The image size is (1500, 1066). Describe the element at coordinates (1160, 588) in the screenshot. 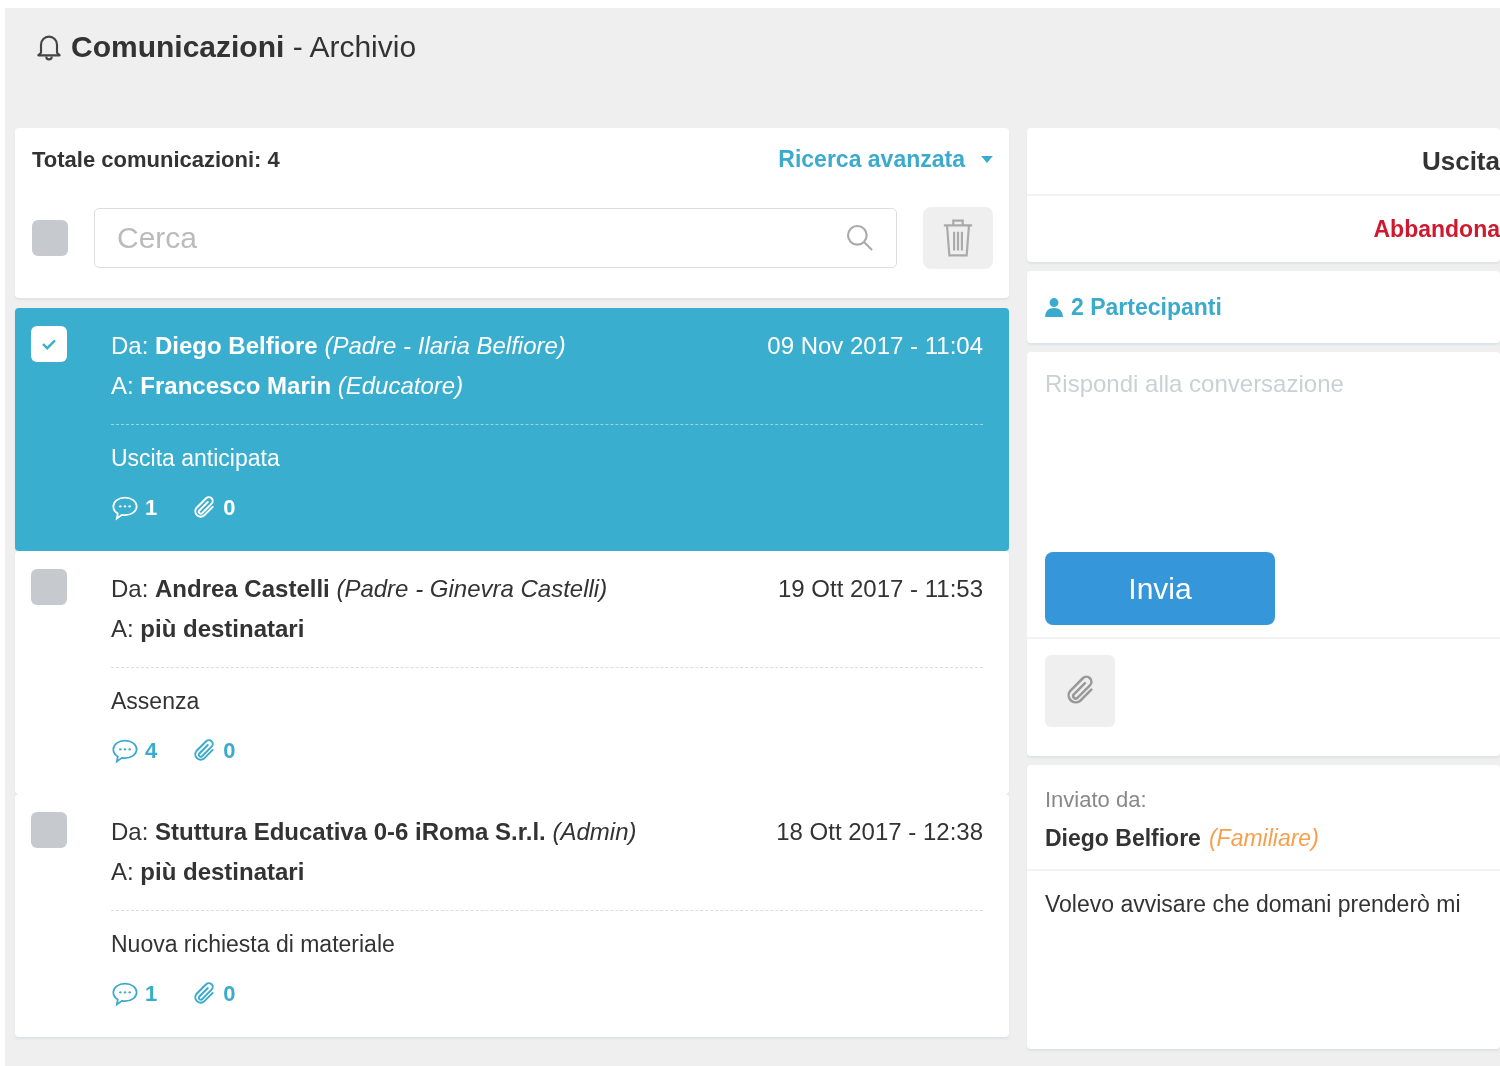

I see `send-button: Invia` at that location.